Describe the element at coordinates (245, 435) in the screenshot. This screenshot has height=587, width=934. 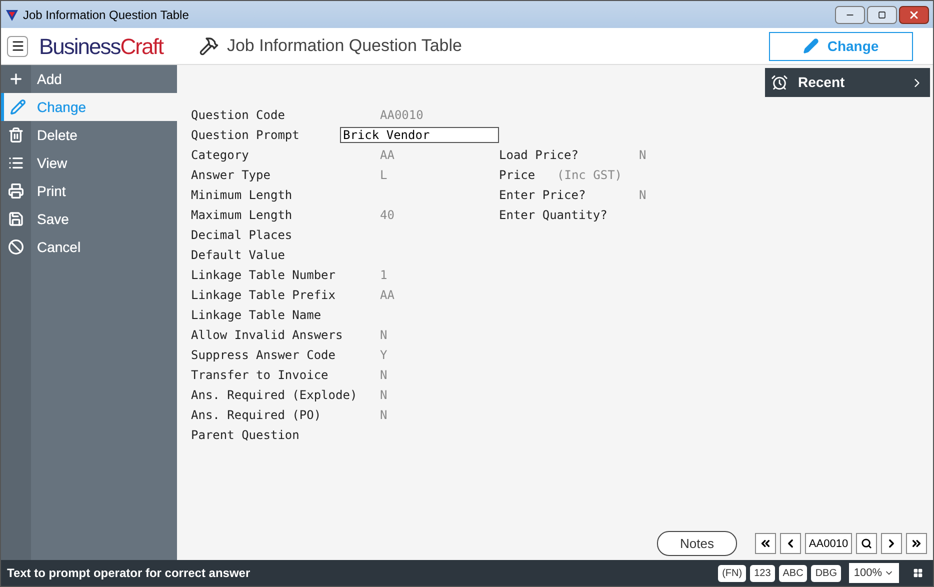
I see `field-label: Parent Question` at that location.